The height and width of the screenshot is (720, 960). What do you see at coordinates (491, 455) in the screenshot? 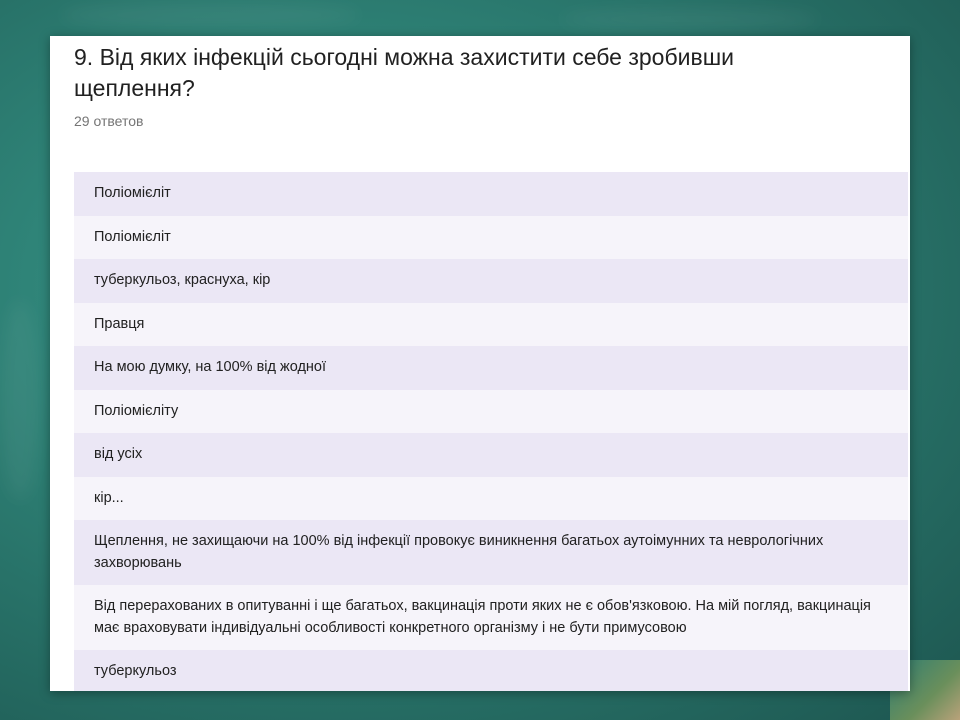
I see `answer-row: від усіх` at bounding box center [491, 455].